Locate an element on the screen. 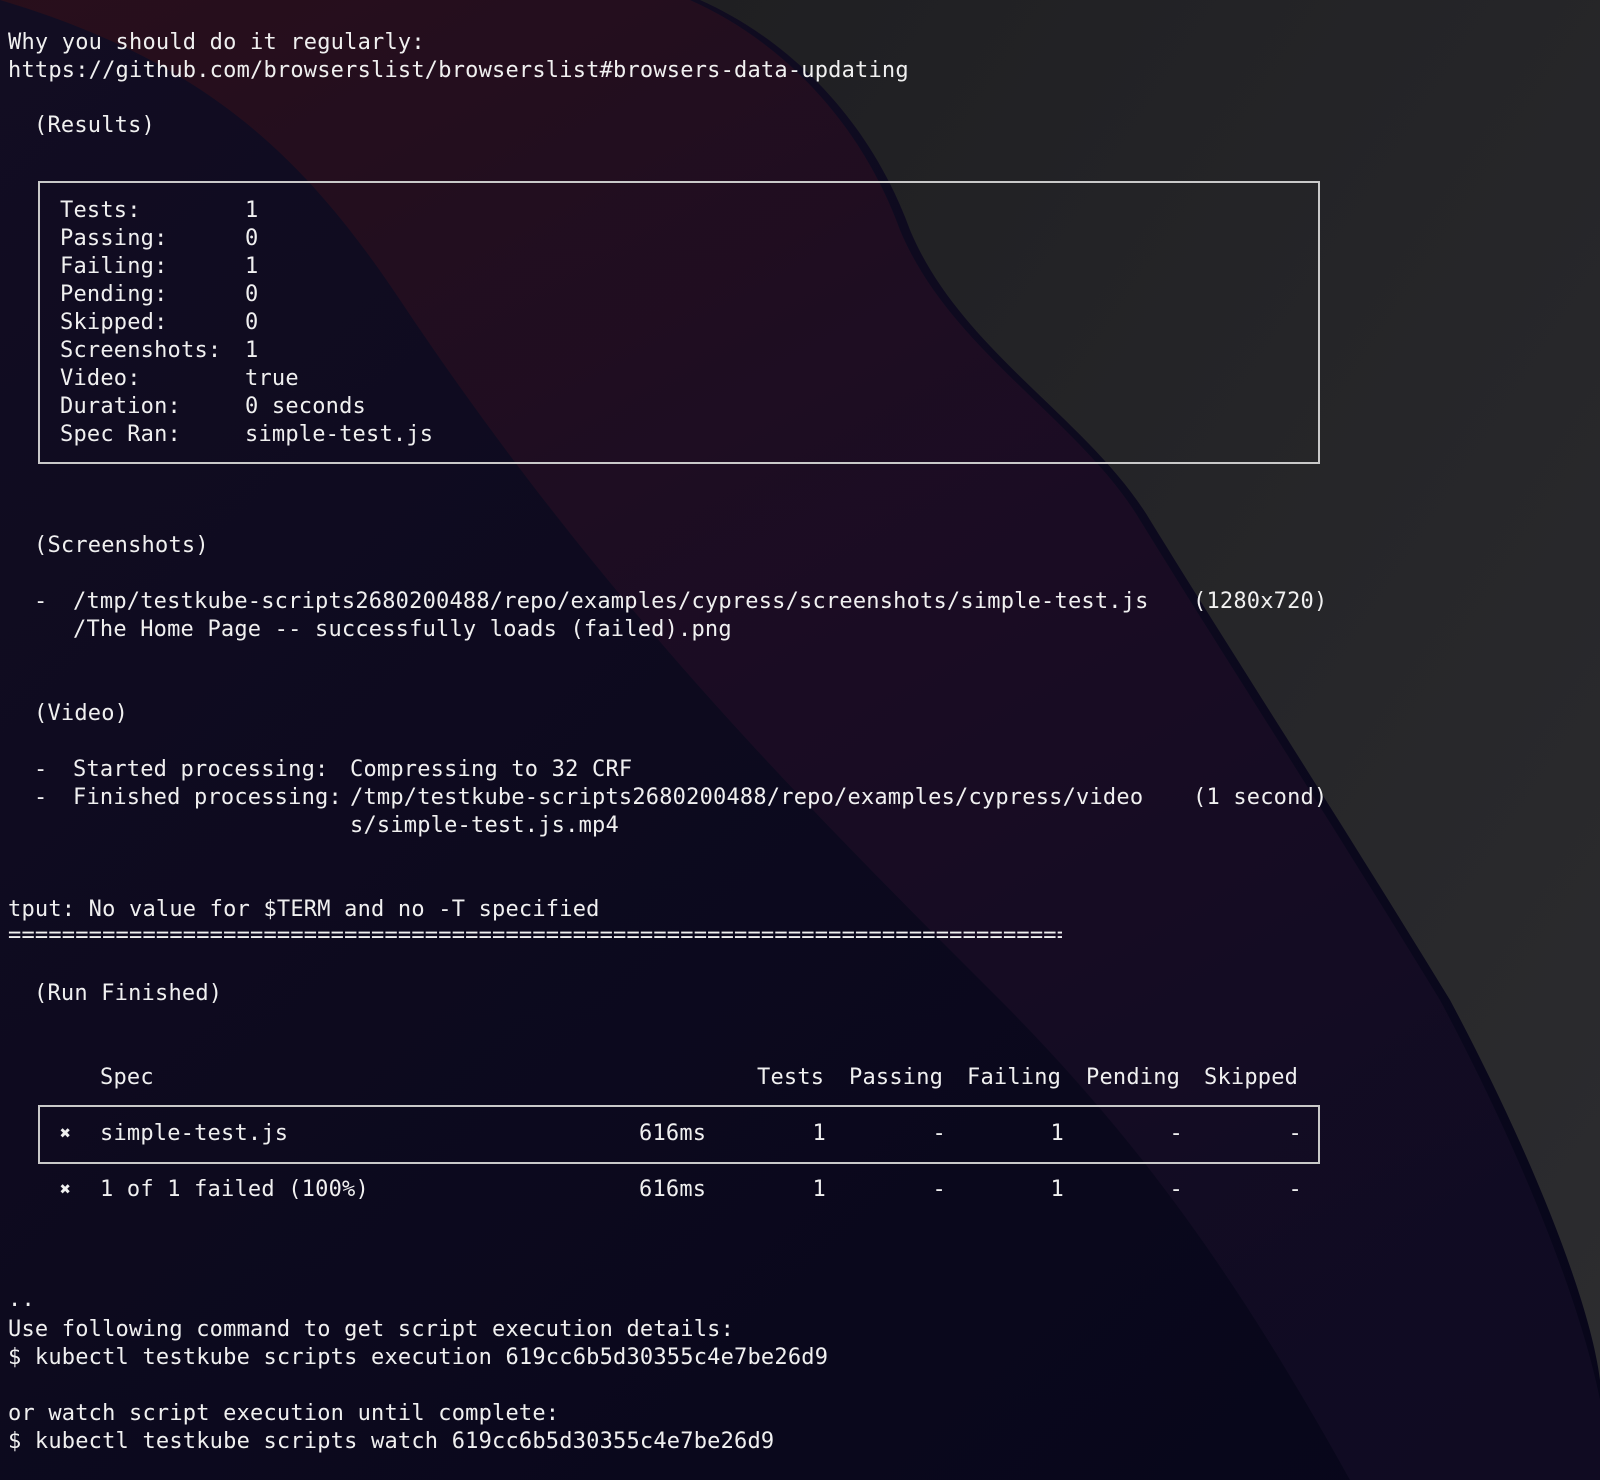 This screenshot has height=1480, width=1600. run-finished-heading: (Run Finished) is located at coordinates (128, 993).